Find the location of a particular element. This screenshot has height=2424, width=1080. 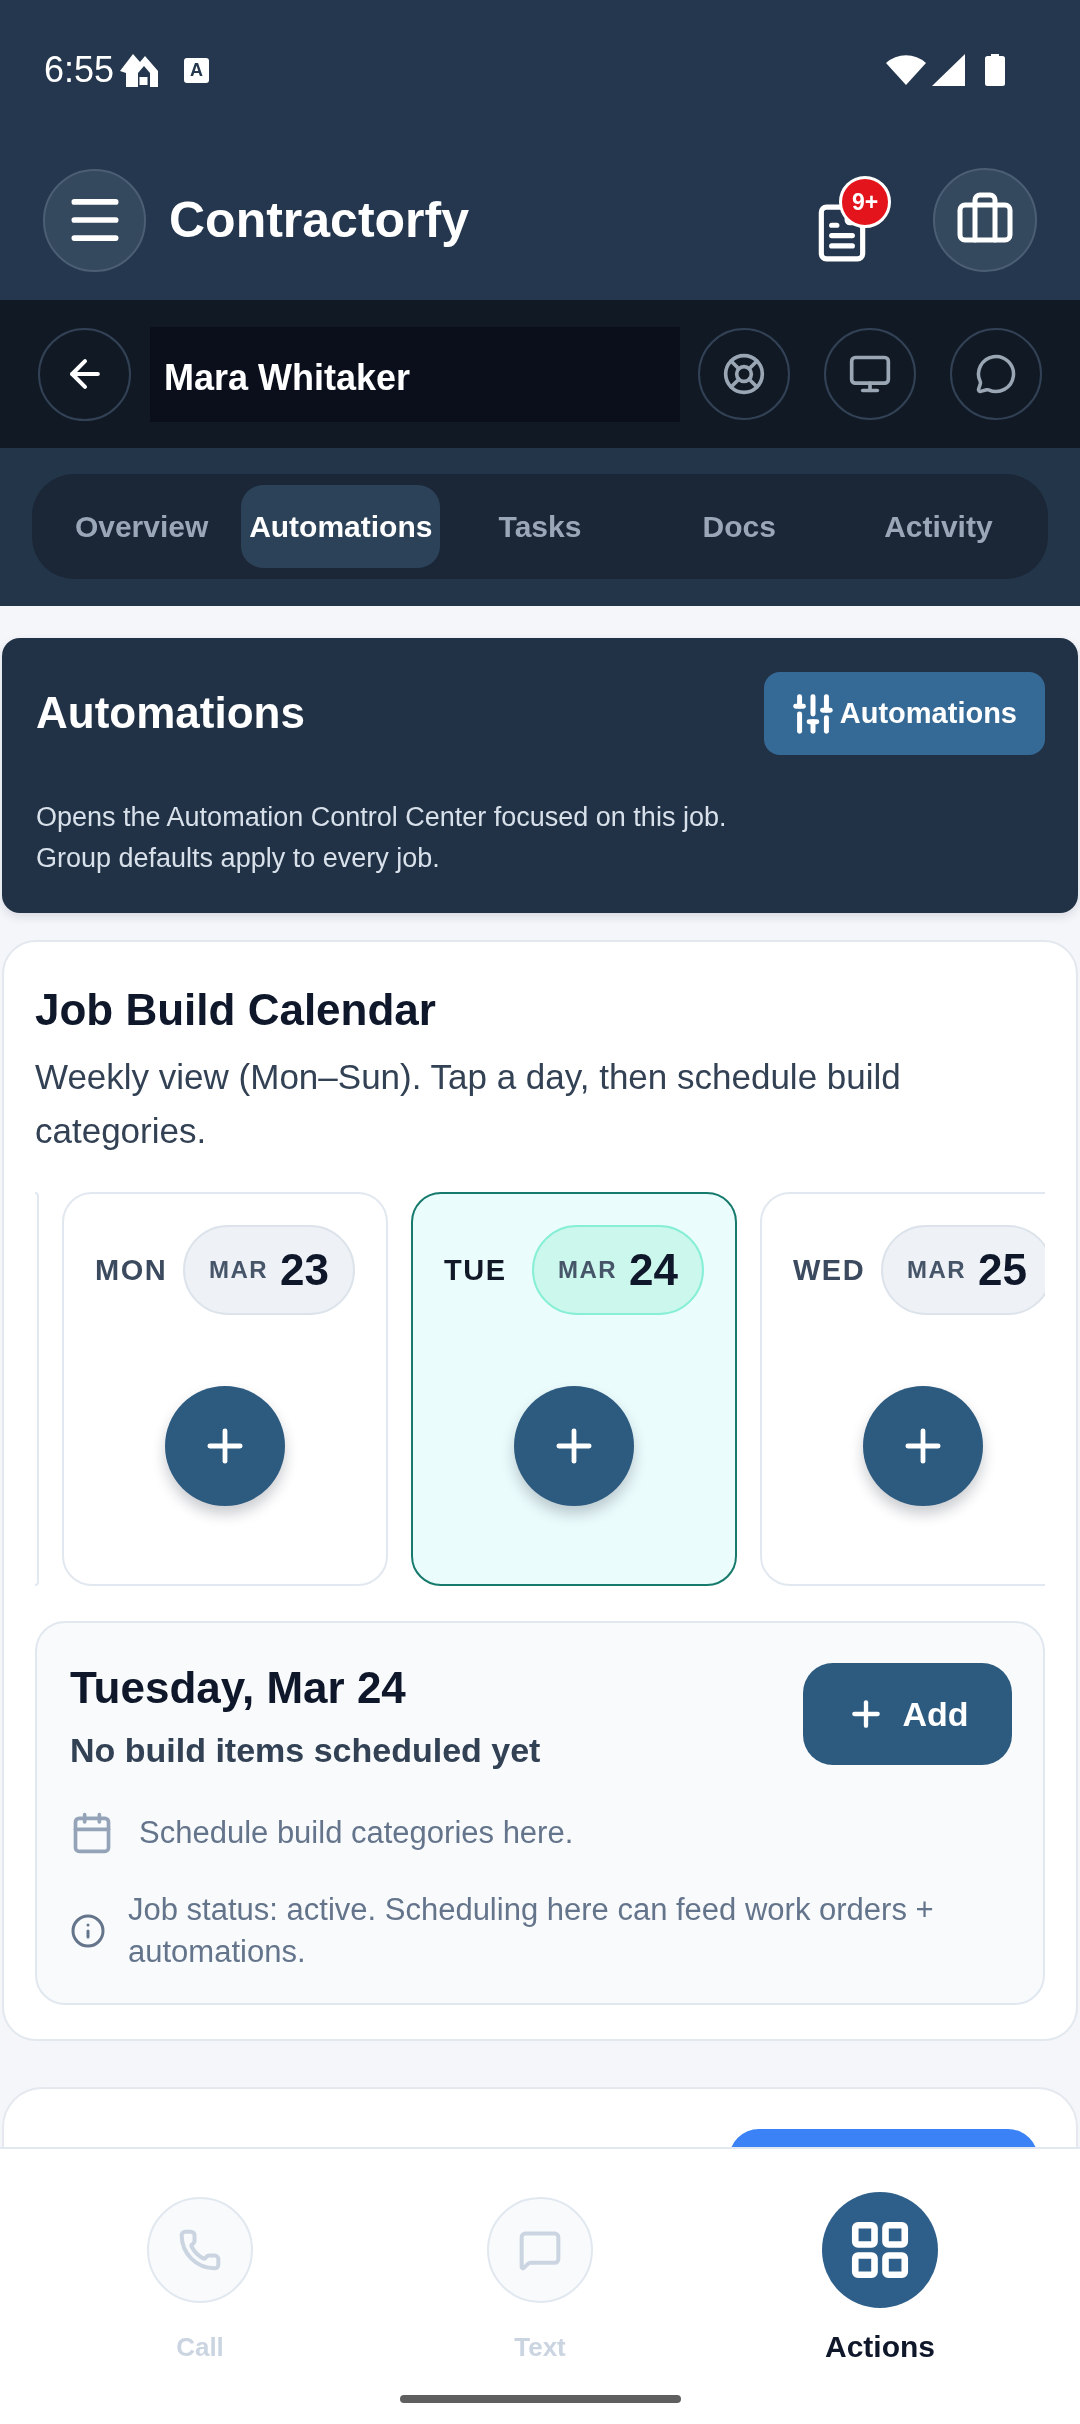

hint-text: Schedule build categories here. is located at coordinates (356, 1833).